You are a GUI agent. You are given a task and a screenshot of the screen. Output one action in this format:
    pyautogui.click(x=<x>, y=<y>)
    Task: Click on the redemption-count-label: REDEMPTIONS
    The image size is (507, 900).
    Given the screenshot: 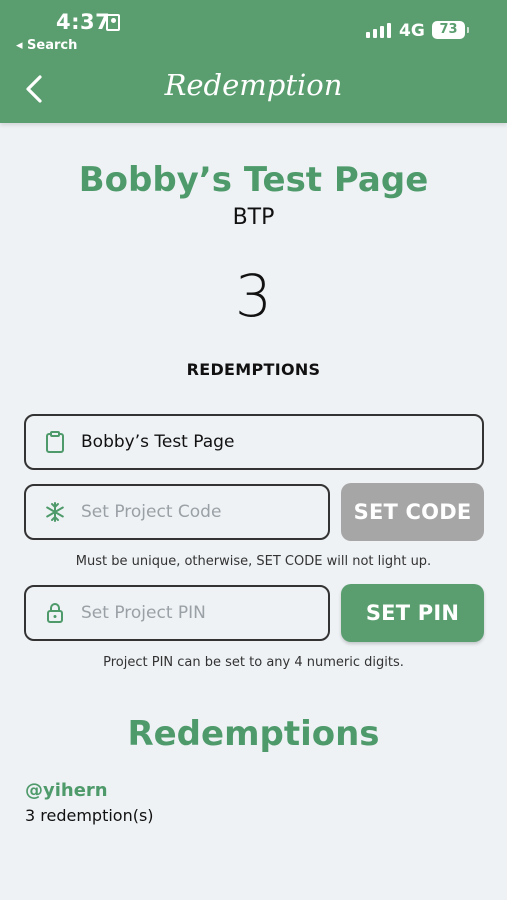 What is the action you would take?
    pyautogui.click(x=253, y=369)
    